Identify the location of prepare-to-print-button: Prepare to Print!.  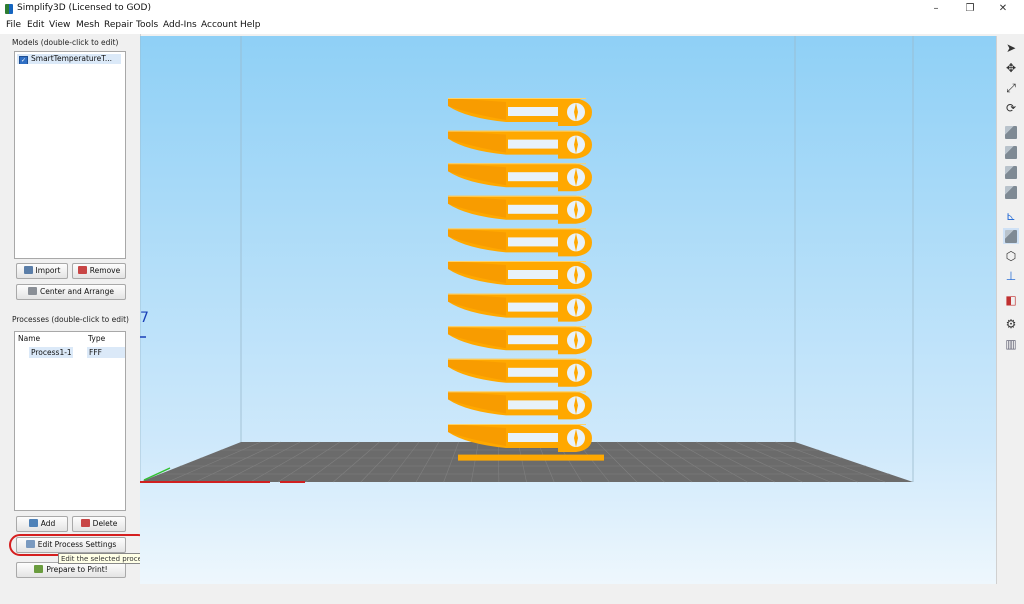
(71, 570).